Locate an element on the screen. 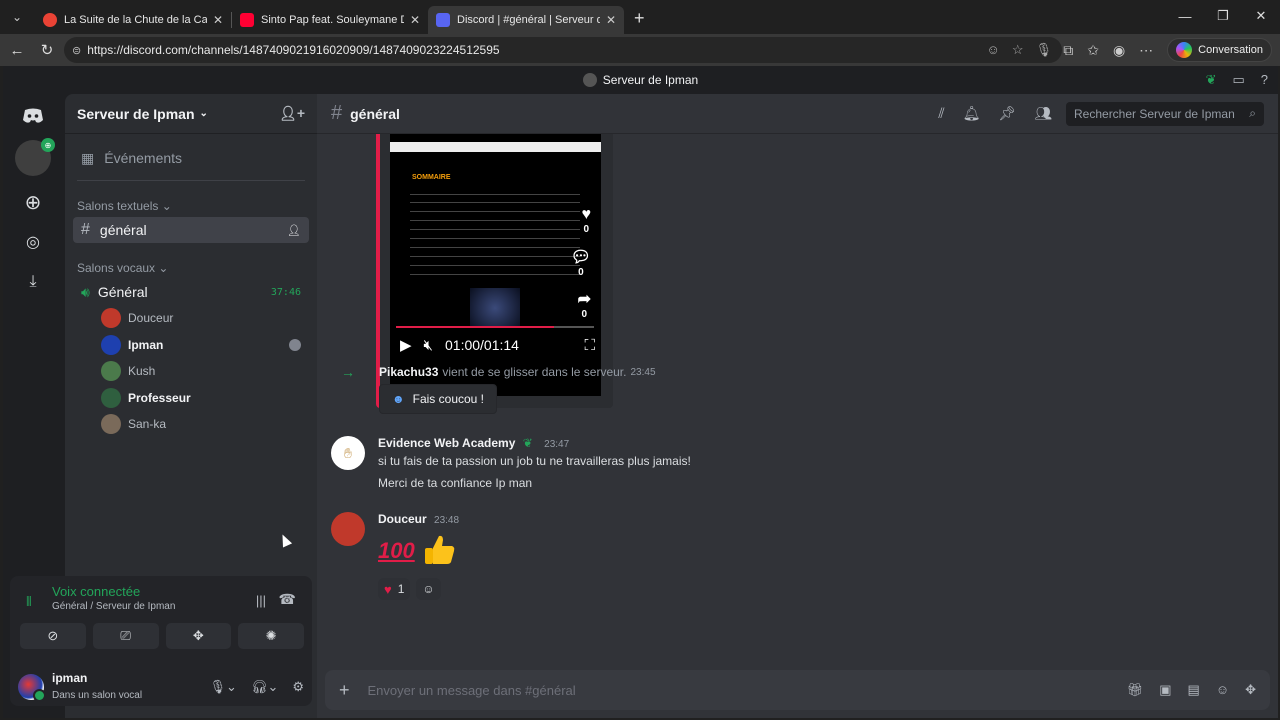  inbox-icon: ▭ is located at coordinates (1238, 80).